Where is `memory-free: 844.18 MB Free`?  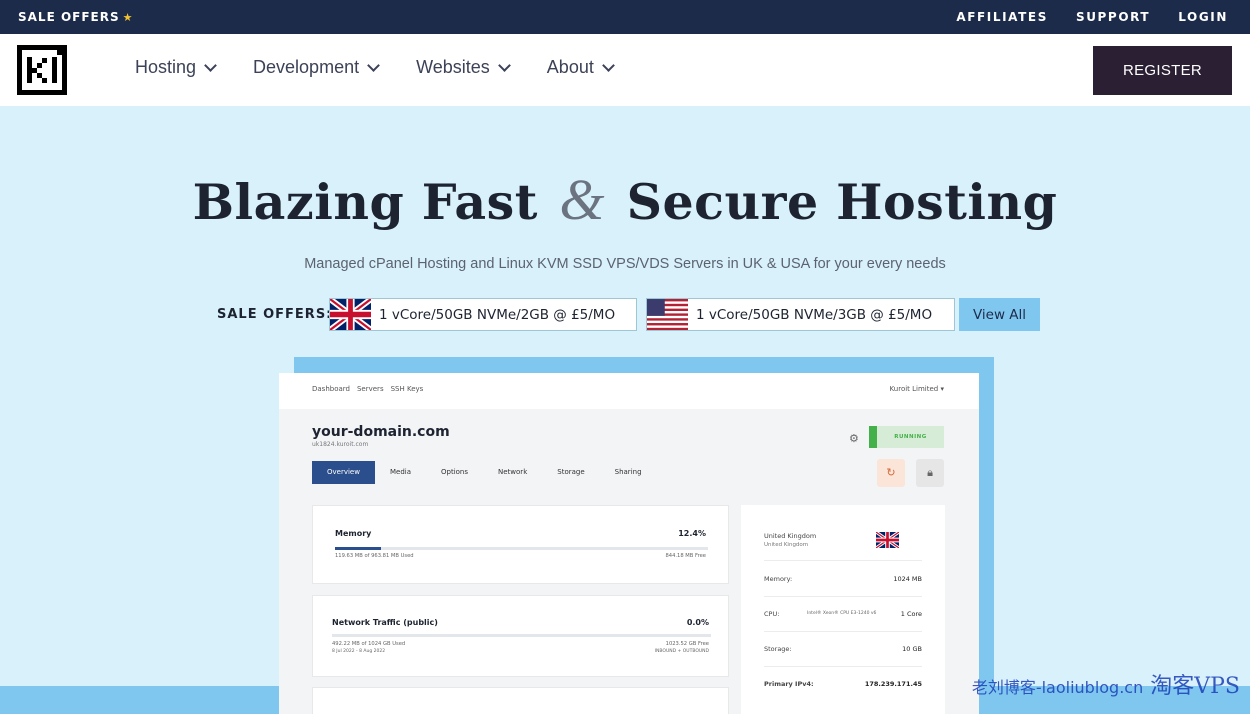 memory-free: 844.18 MB Free is located at coordinates (686, 556).